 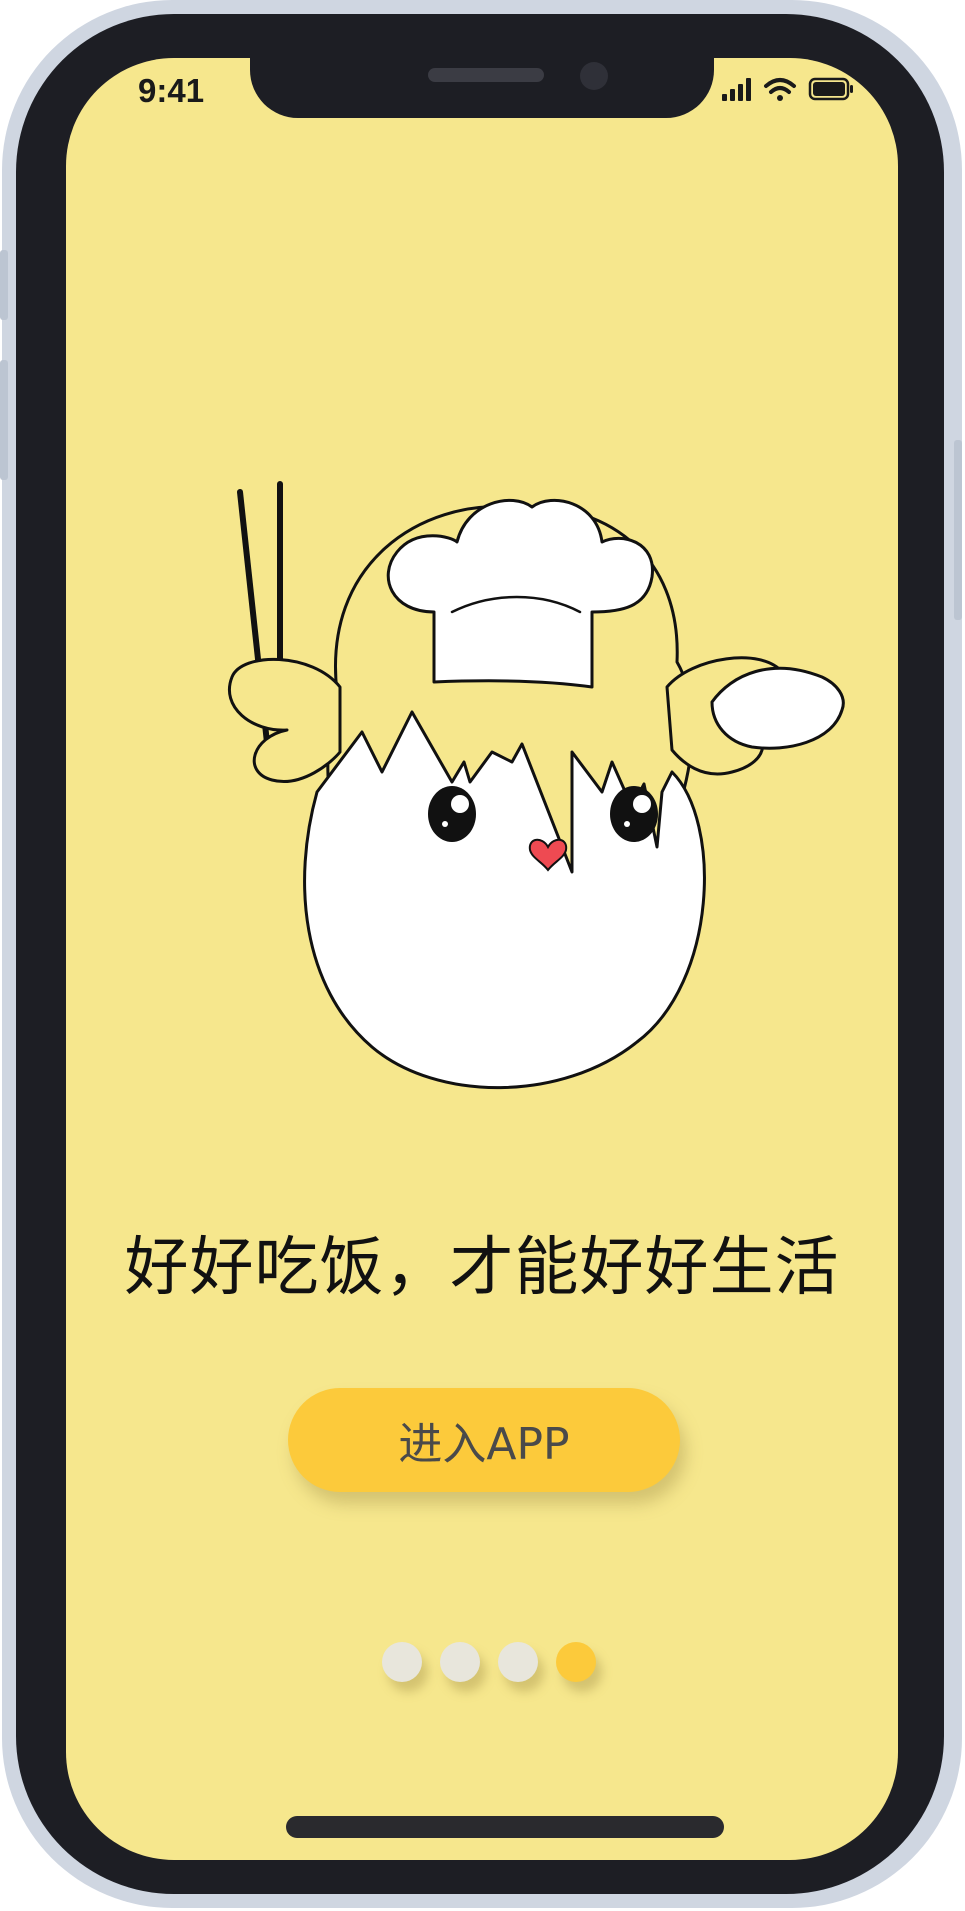 What do you see at coordinates (576, 1662) in the screenshot?
I see `pagination-dot-4-active` at bounding box center [576, 1662].